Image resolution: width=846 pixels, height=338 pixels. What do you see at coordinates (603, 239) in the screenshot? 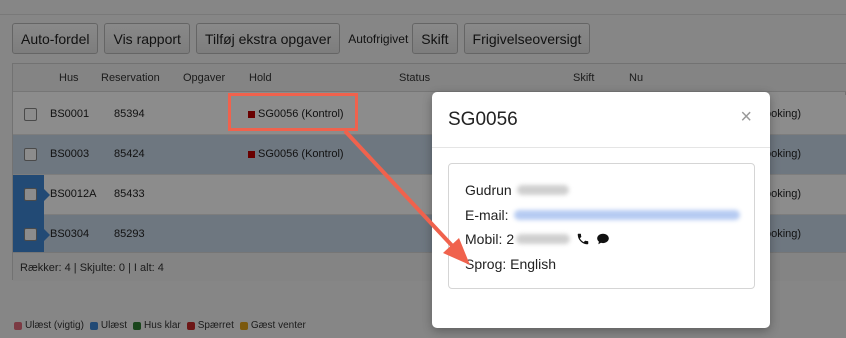
I see `chat-icon` at bounding box center [603, 239].